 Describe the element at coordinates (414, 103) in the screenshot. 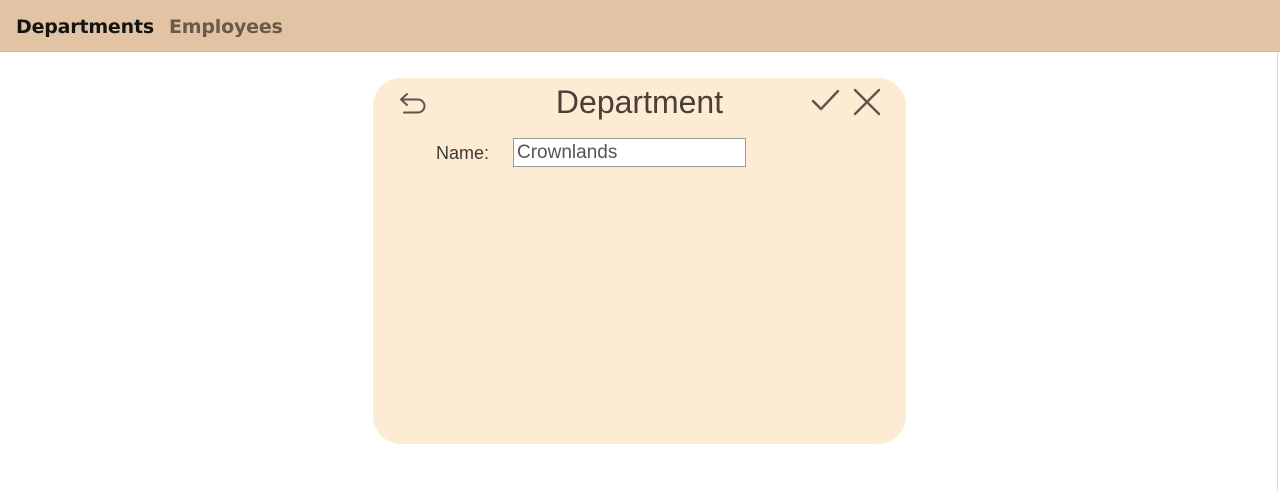

I see `undo-arrow-icon` at that location.